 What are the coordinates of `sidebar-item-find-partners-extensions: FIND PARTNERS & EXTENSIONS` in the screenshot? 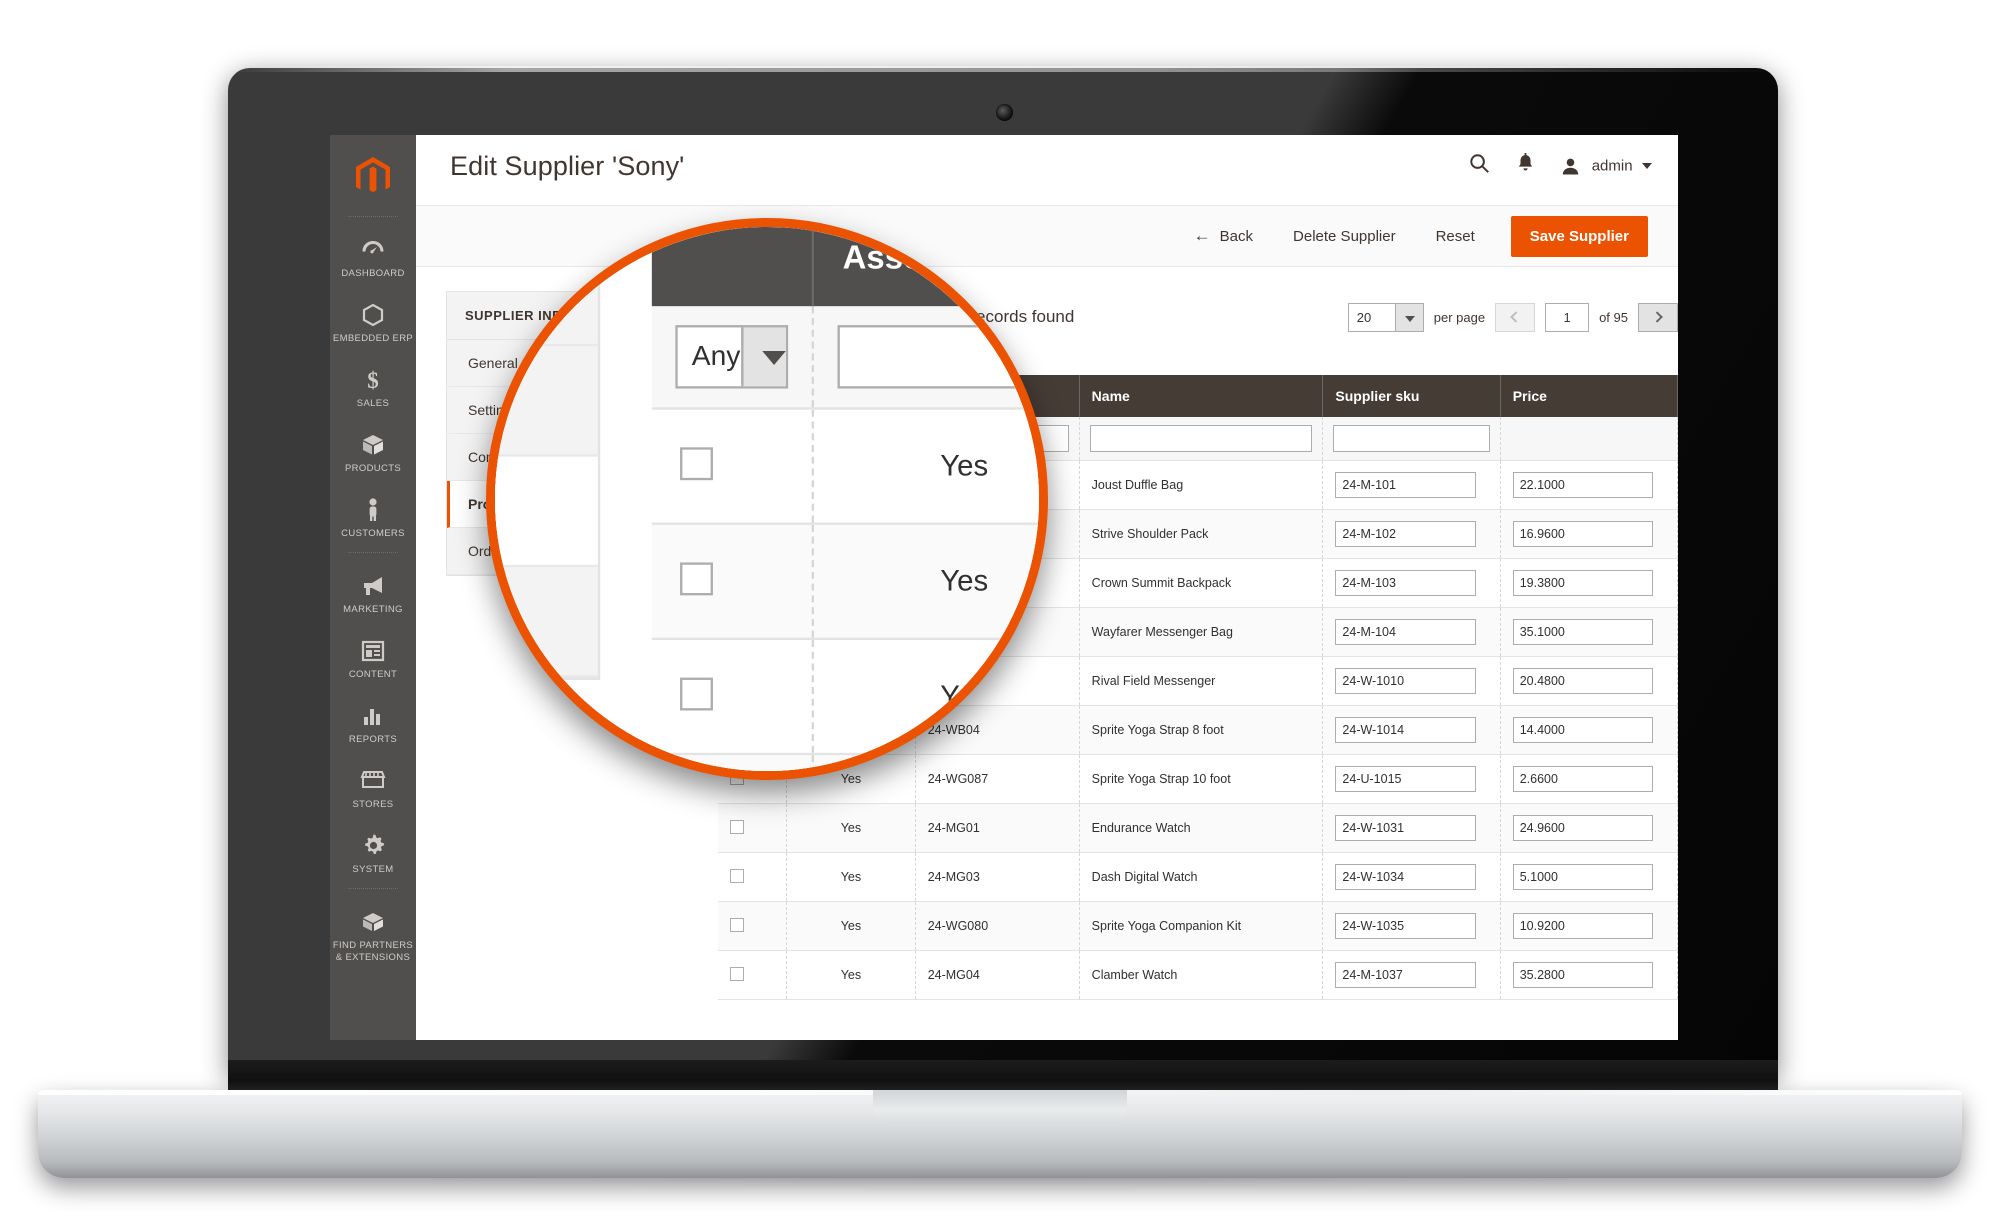 It's located at (373, 935).